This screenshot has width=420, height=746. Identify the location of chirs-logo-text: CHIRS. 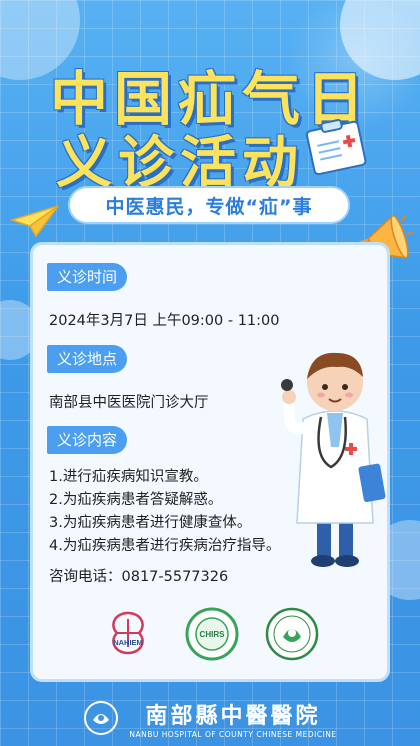
(213, 634).